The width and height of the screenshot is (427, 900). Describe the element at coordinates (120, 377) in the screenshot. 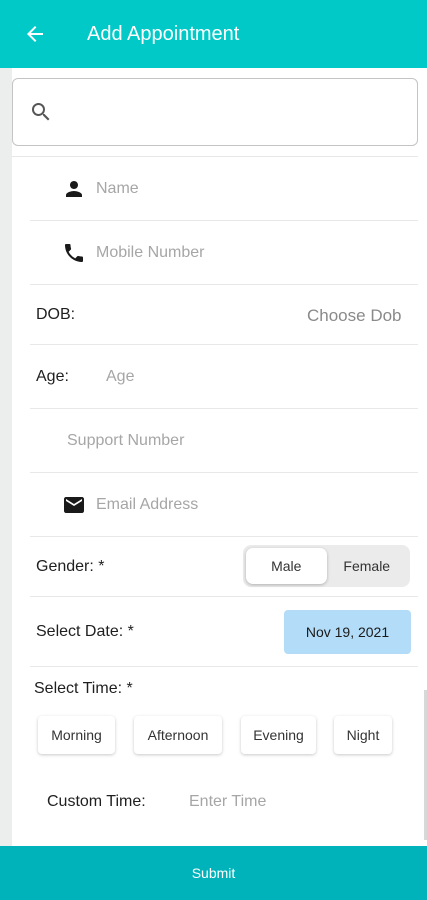

I see `age-field: Age` at that location.